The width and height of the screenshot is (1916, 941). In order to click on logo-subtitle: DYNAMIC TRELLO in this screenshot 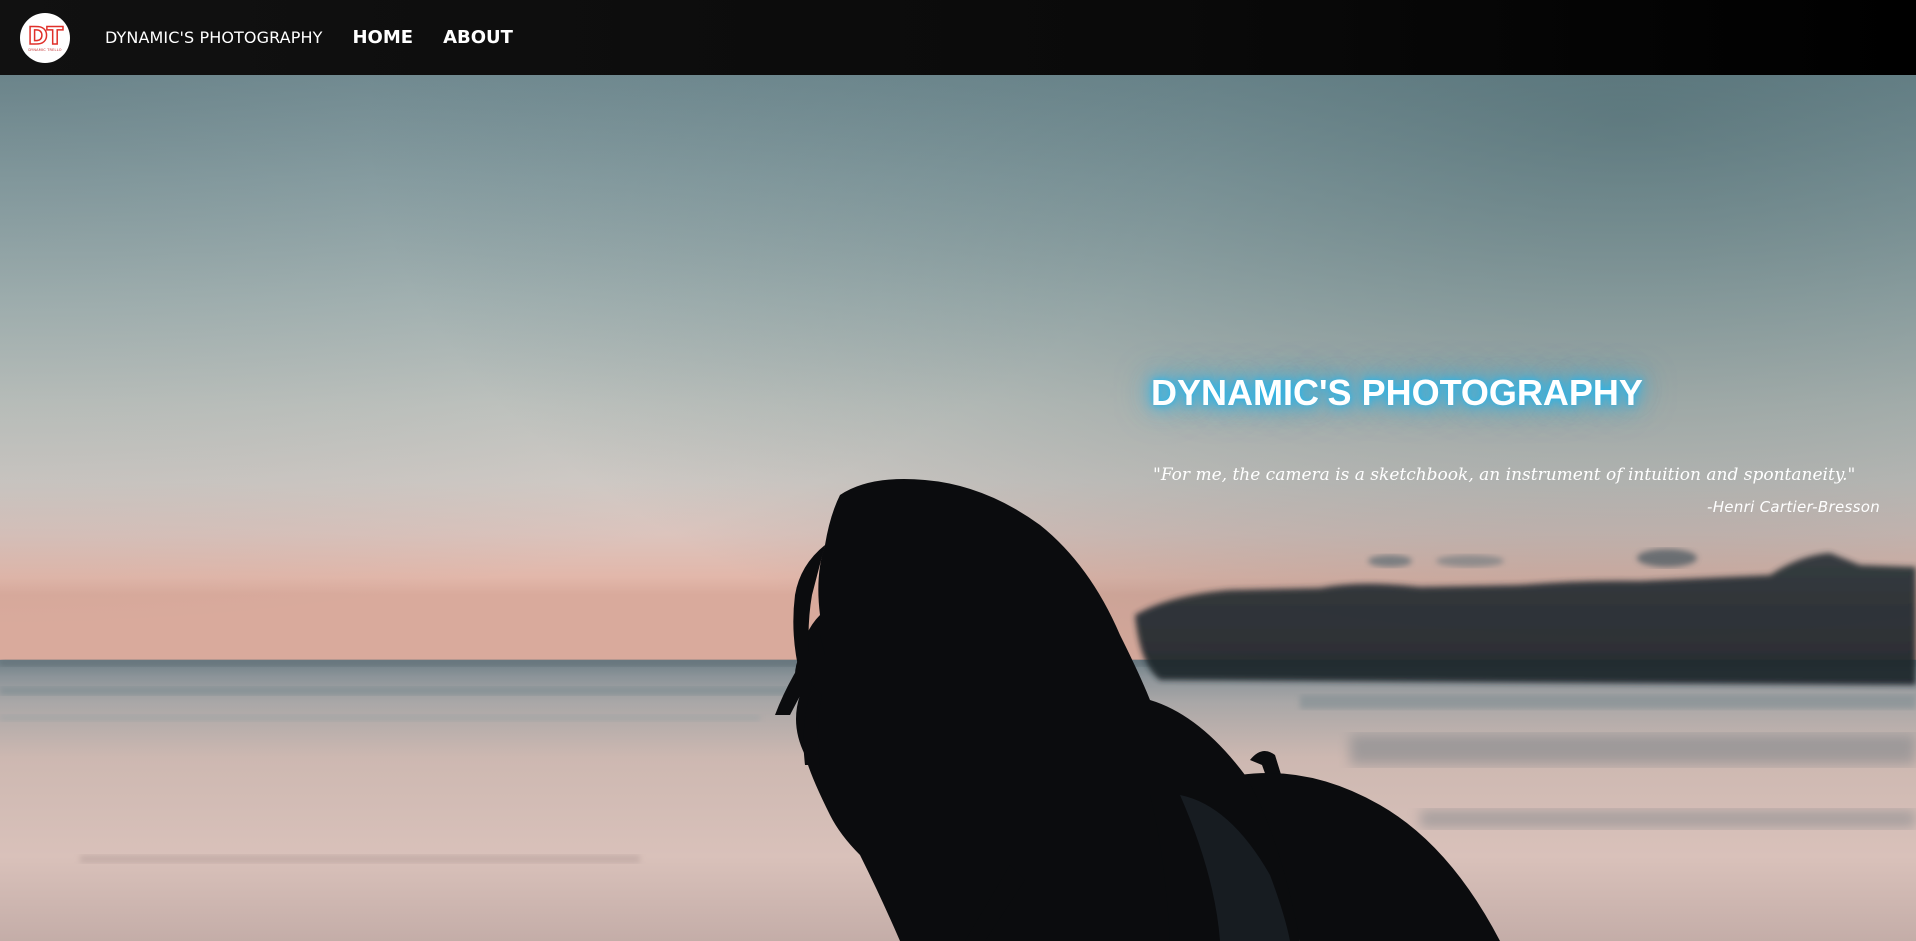, I will do `click(45, 50)`.